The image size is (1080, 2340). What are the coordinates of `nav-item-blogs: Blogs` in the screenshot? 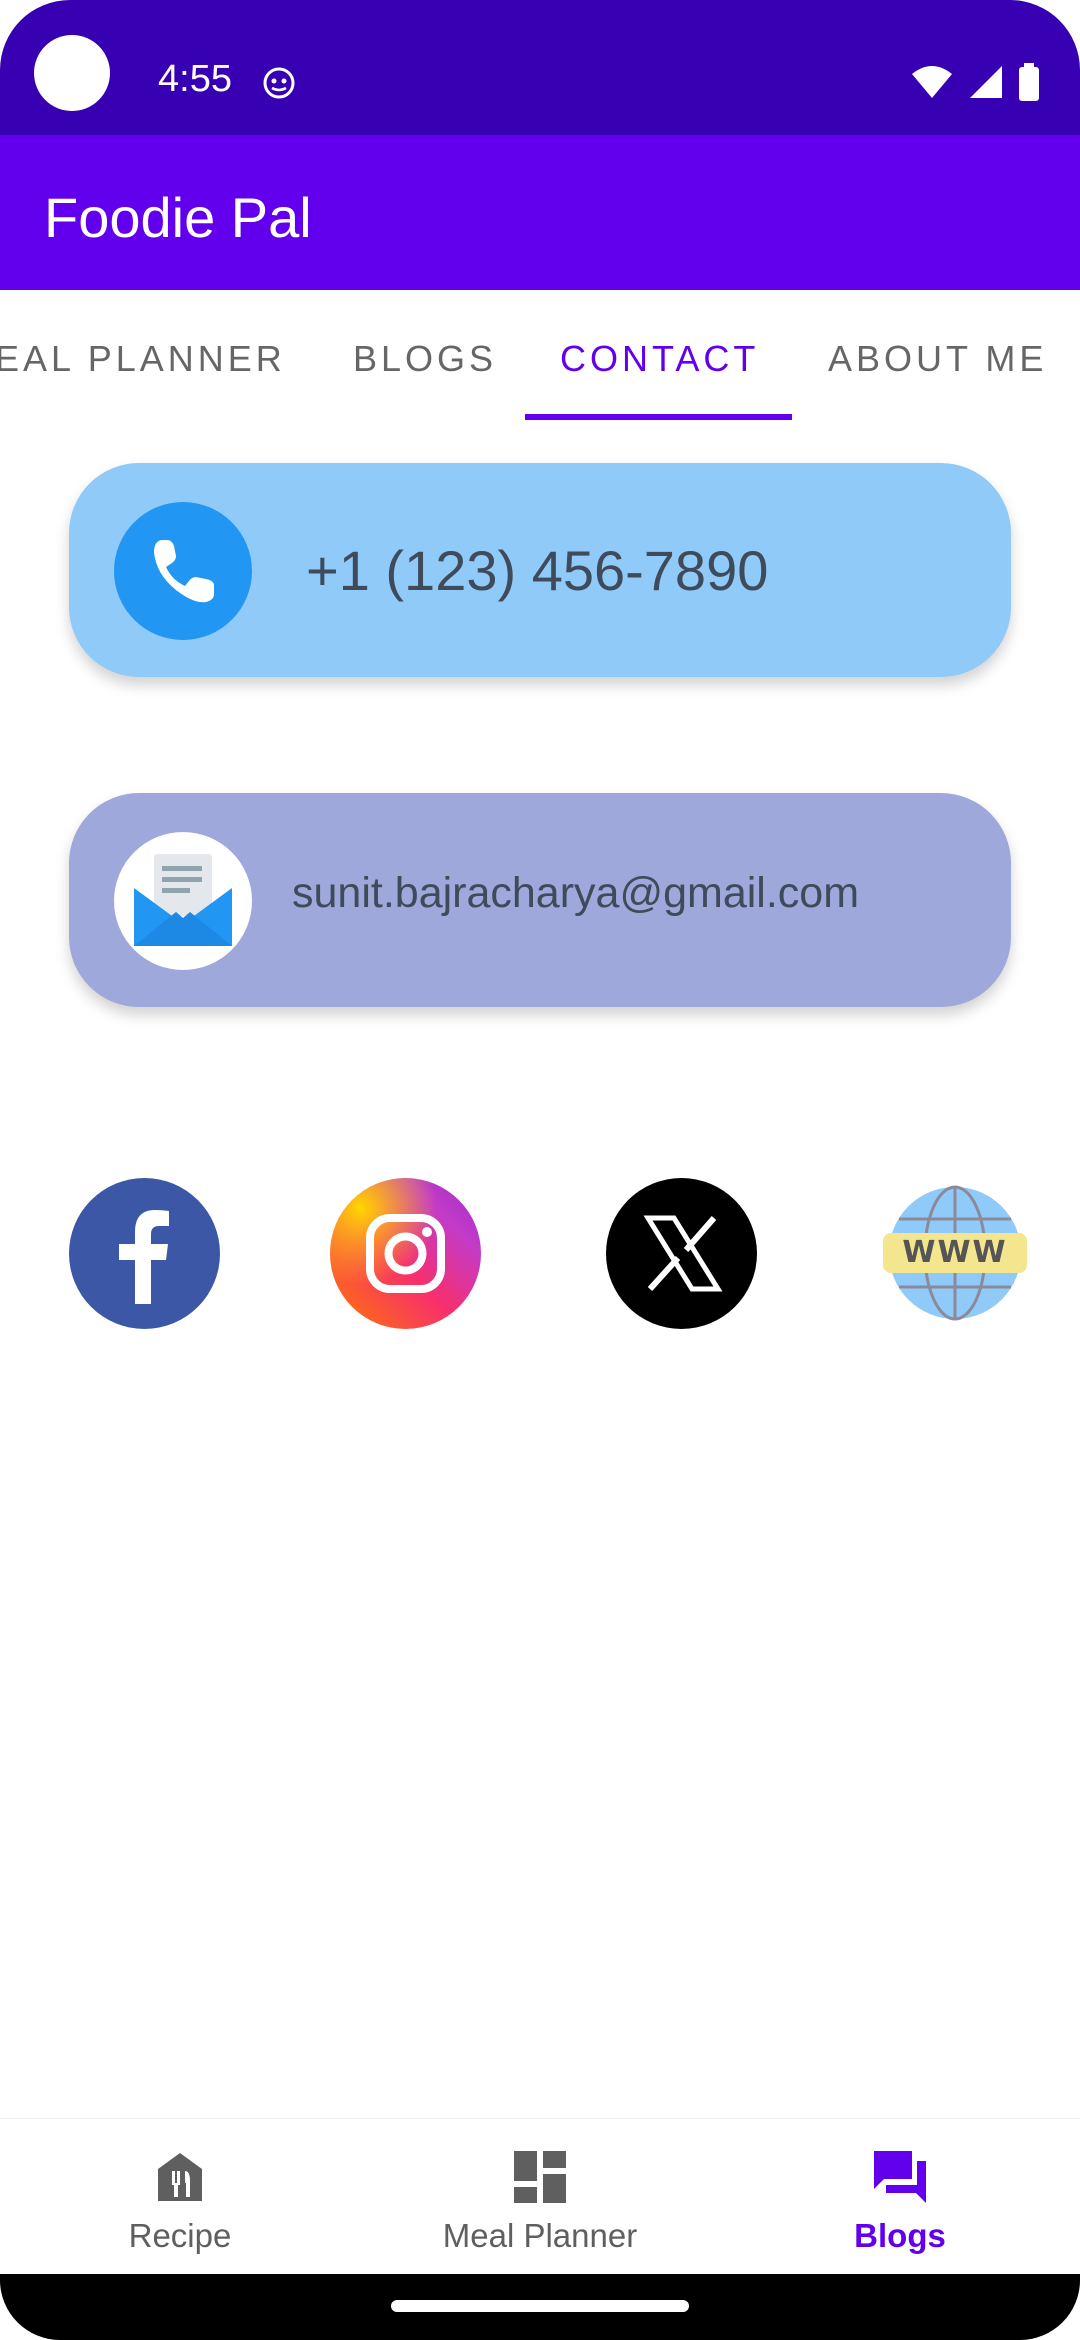 It's located at (900, 2197).